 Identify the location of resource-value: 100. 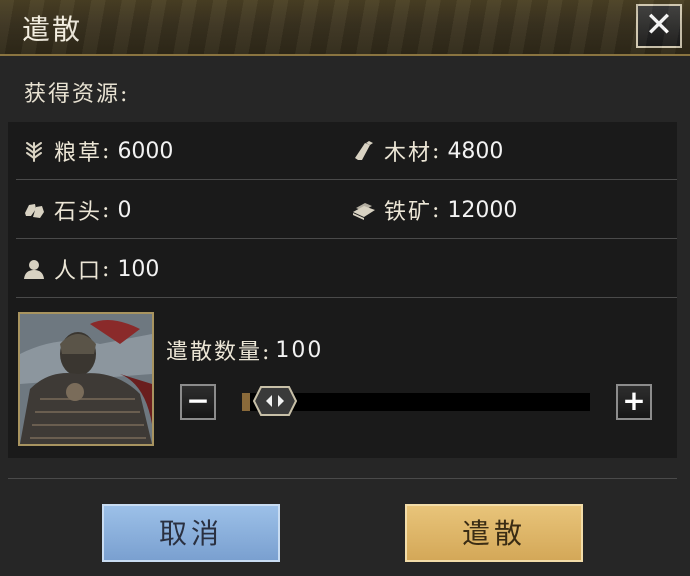
(138, 269).